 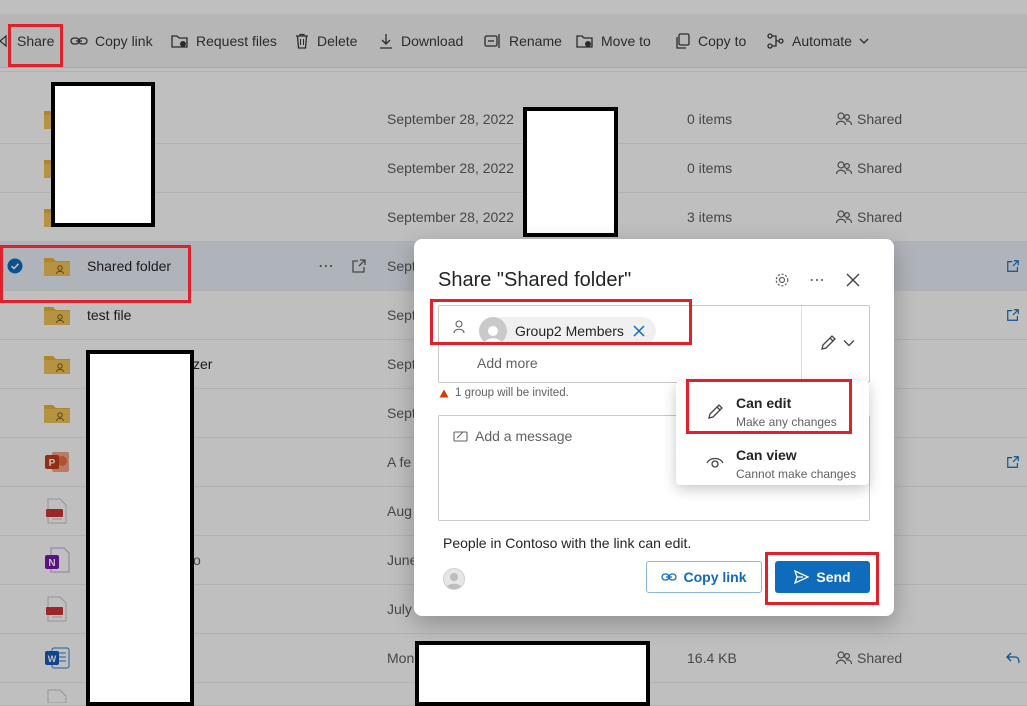 I want to click on copy-link-button: Copy link, so click(x=704, y=577).